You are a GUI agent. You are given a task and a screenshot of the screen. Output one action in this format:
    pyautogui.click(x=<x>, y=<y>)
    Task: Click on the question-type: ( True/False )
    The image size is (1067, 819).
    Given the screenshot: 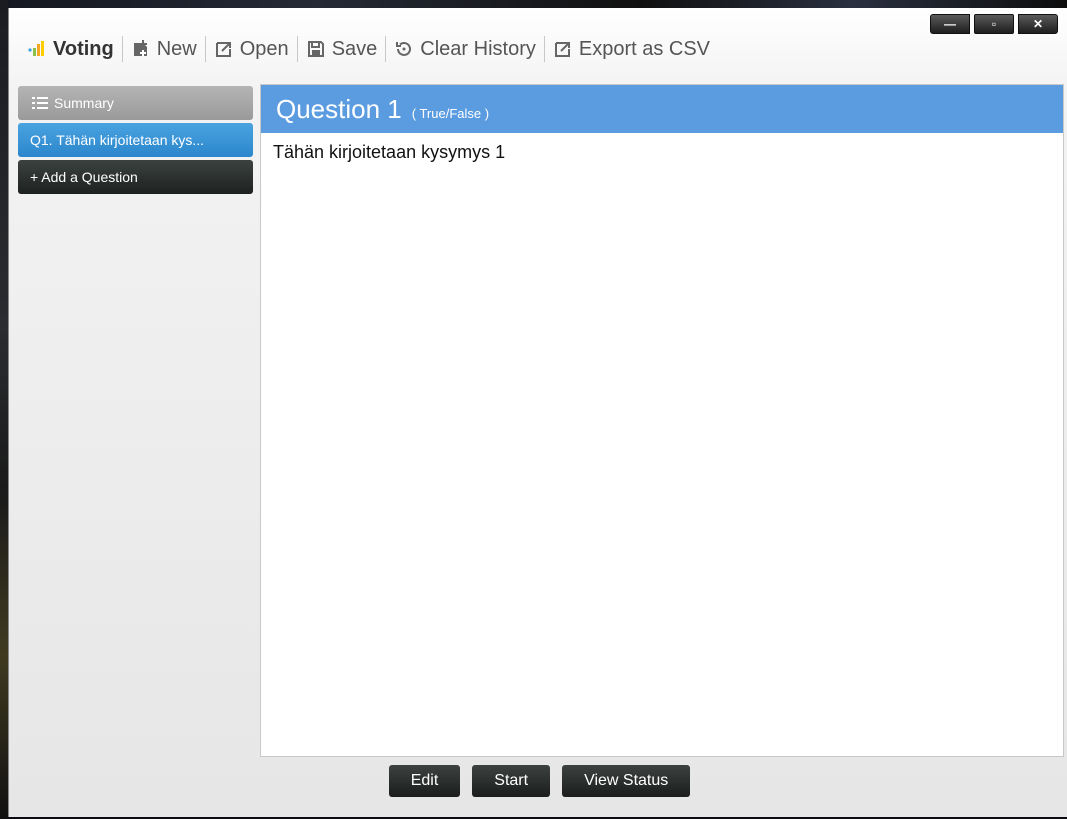 What is the action you would take?
    pyautogui.click(x=450, y=113)
    